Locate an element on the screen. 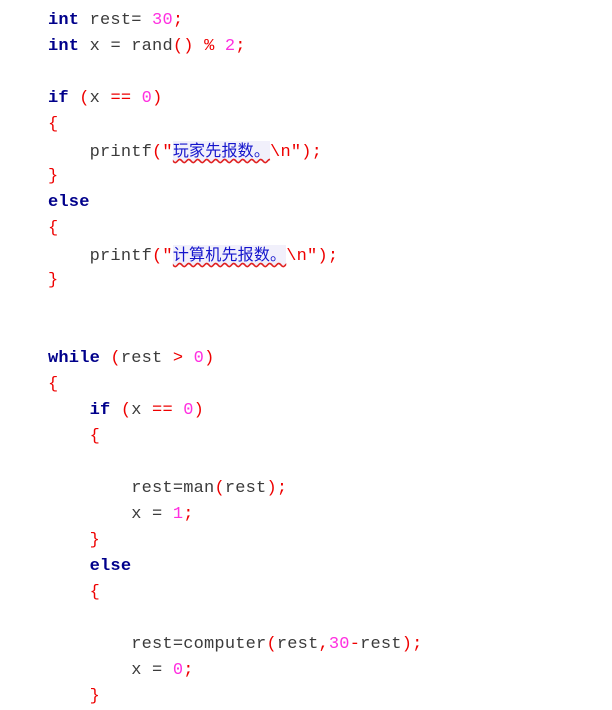 This screenshot has height=710, width=612. code-token-cjk: 计算机先报数。 is located at coordinates (229, 255).